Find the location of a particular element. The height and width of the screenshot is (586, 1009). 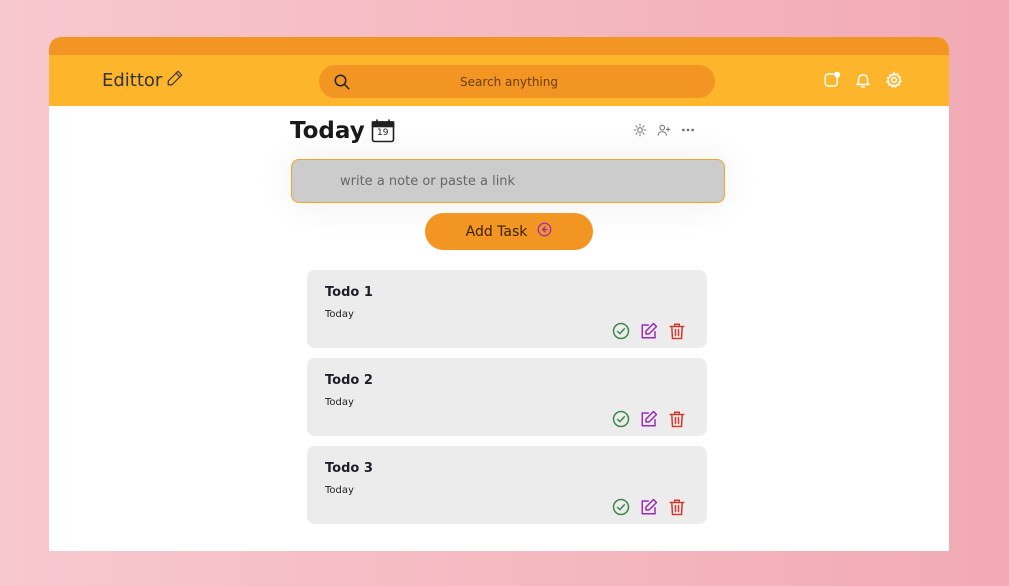

search-input is located at coordinates (509, 81).